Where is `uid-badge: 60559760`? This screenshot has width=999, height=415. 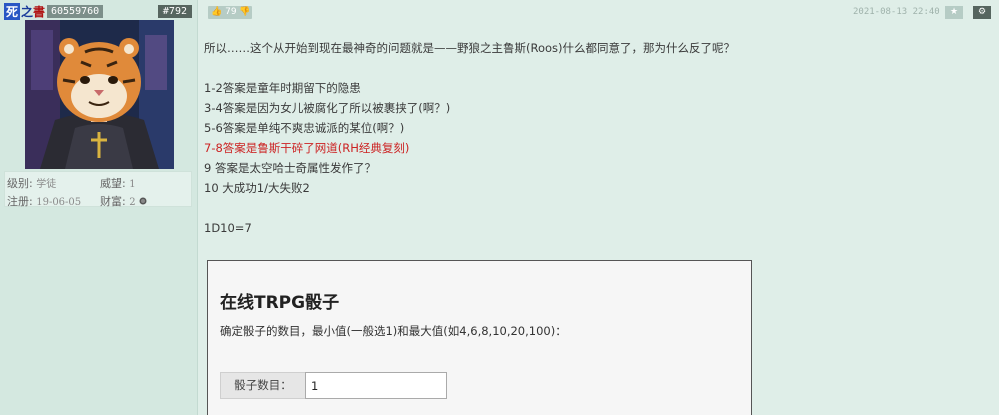 uid-badge: 60559760 is located at coordinates (75, 11).